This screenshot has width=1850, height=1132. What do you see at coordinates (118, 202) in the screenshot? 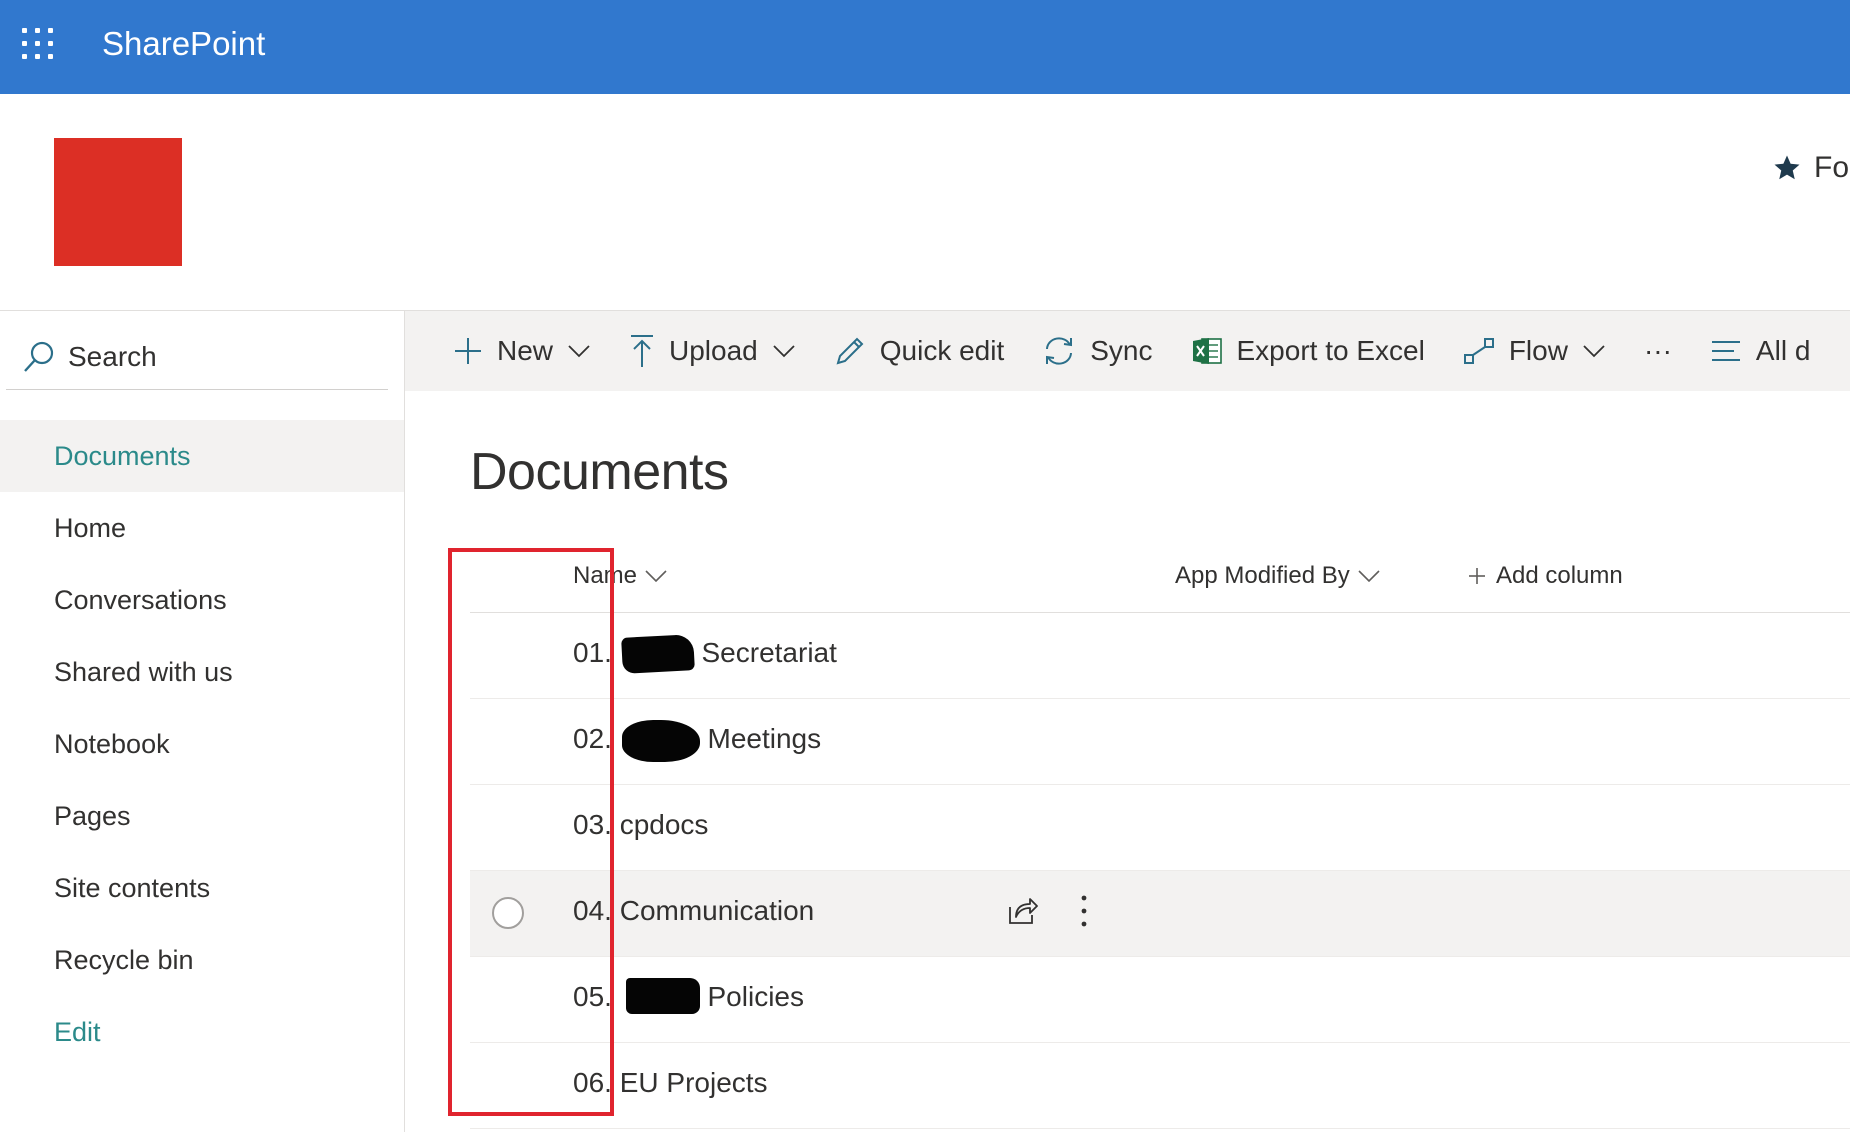
I see `site-logo` at bounding box center [118, 202].